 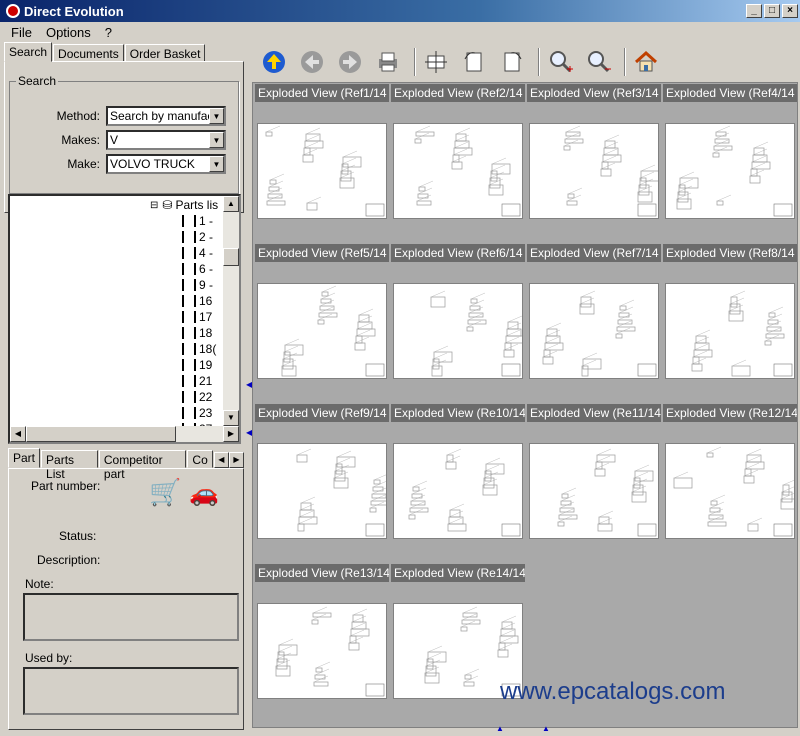 What do you see at coordinates (131, 617) in the screenshot?
I see `note-field` at bounding box center [131, 617].